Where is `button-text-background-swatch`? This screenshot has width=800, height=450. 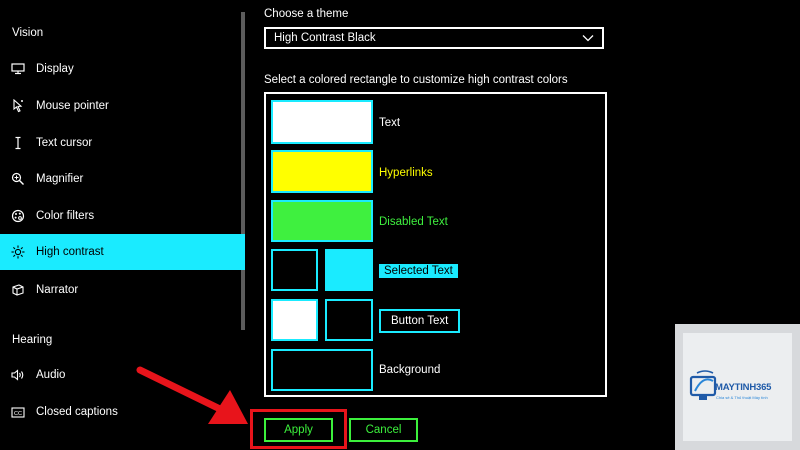 button-text-background-swatch is located at coordinates (349, 320).